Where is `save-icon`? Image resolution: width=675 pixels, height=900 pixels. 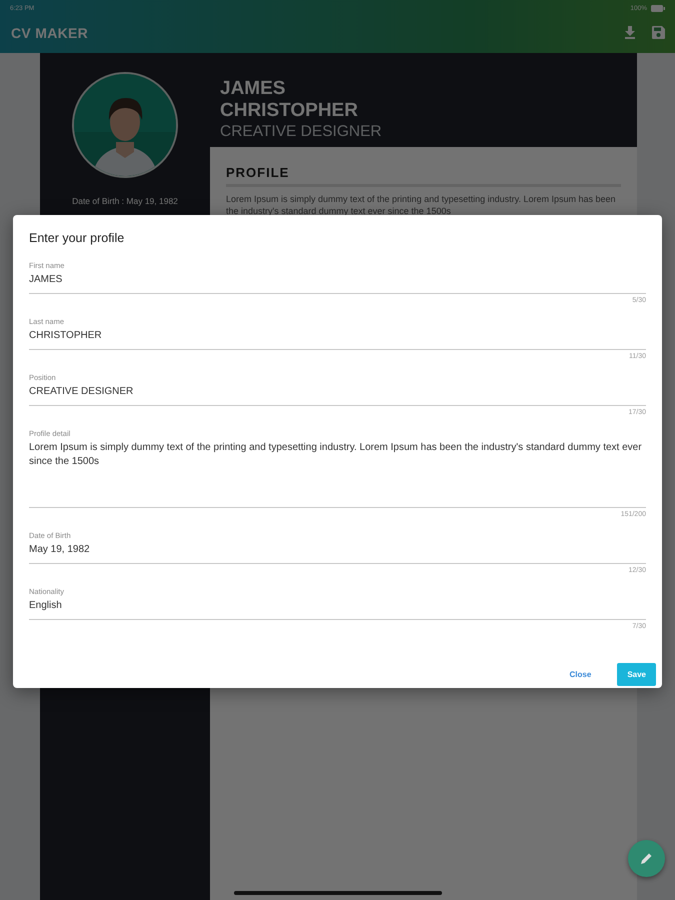 save-icon is located at coordinates (658, 32).